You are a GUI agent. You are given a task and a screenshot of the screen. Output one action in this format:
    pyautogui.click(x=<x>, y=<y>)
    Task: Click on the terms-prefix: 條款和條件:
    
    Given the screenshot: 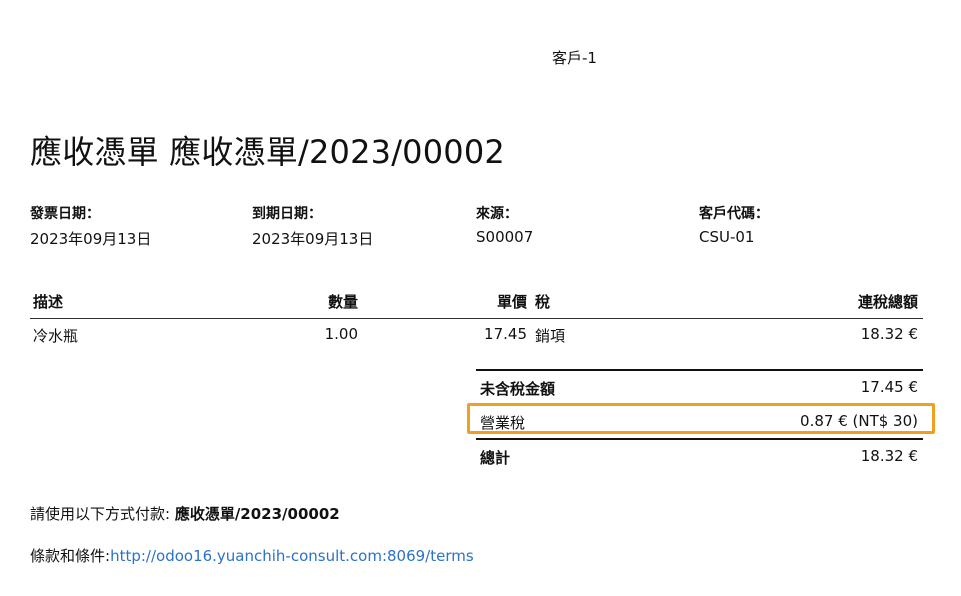 What is the action you would take?
    pyautogui.click(x=70, y=556)
    